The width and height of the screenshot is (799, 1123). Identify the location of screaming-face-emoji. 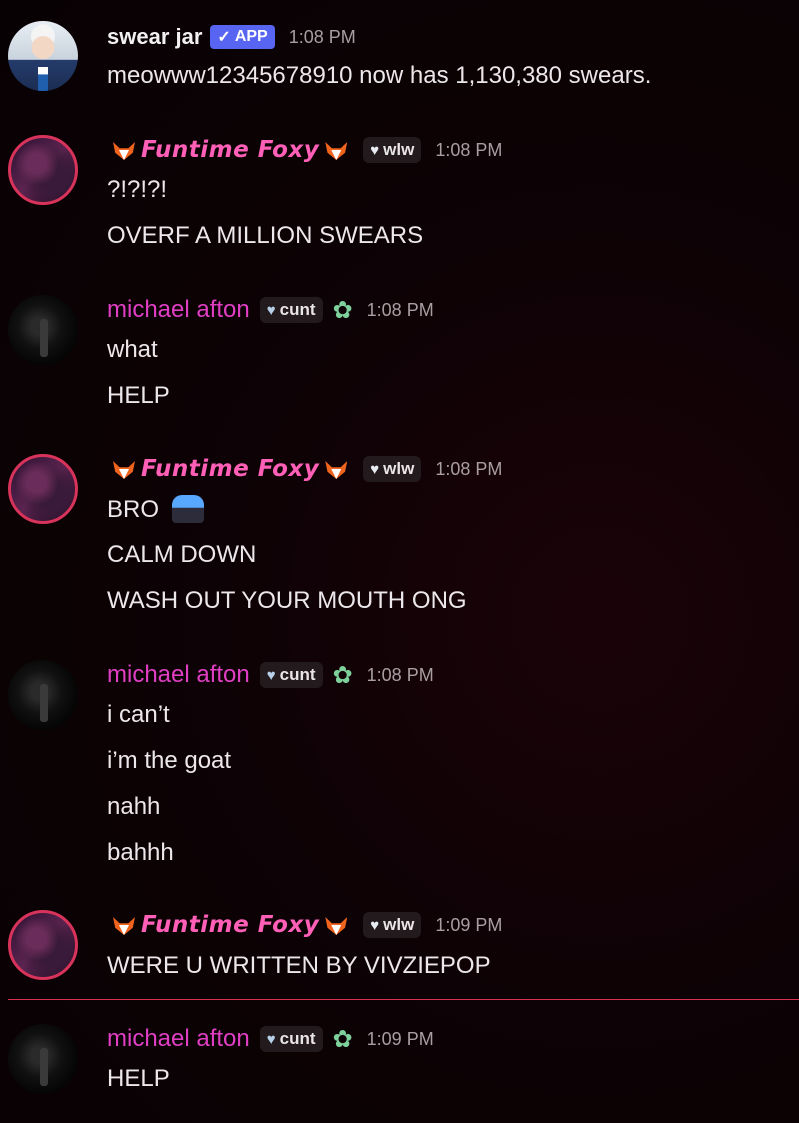
(187, 509).